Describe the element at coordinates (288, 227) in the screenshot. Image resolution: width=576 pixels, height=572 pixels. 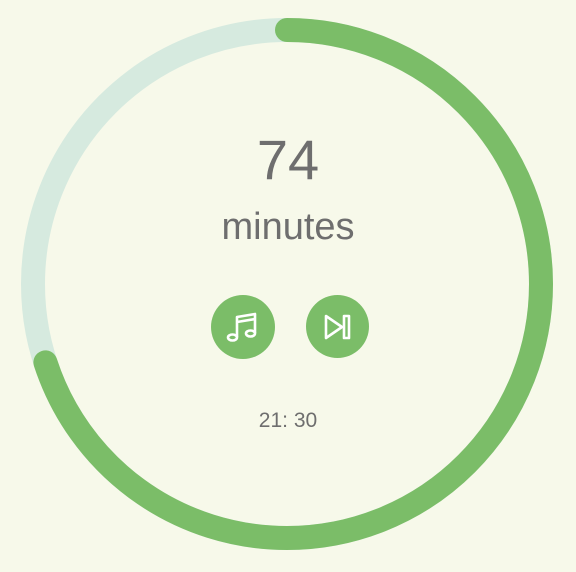
I see `minutes-label: minutes` at that location.